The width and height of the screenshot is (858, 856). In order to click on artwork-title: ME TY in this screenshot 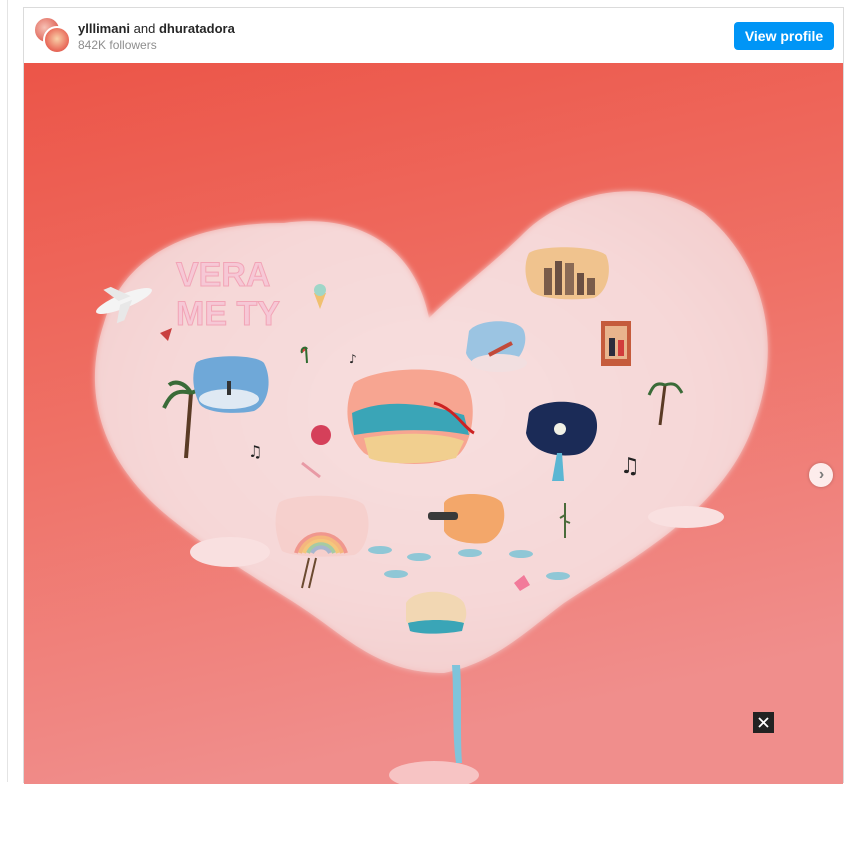, I will do `click(228, 314)`.